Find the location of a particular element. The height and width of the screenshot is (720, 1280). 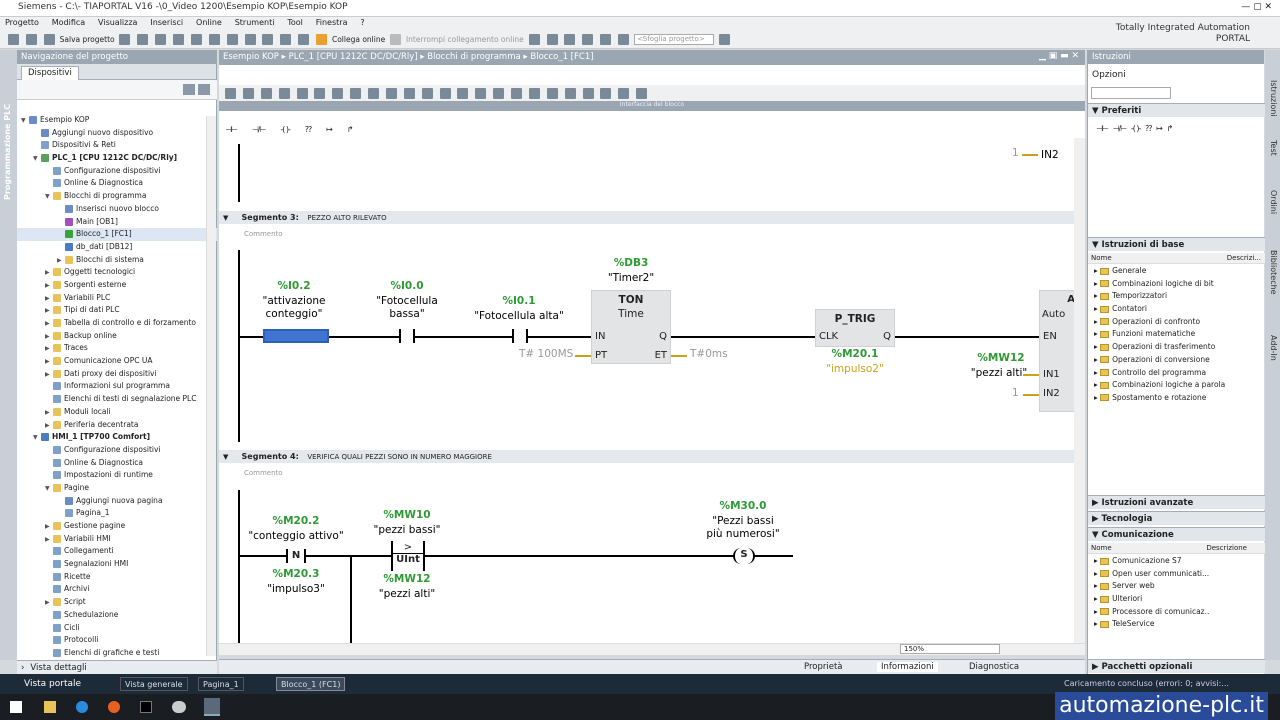

instruction-folder: ▸ Temporizzatori is located at coordinates (1176, 296).